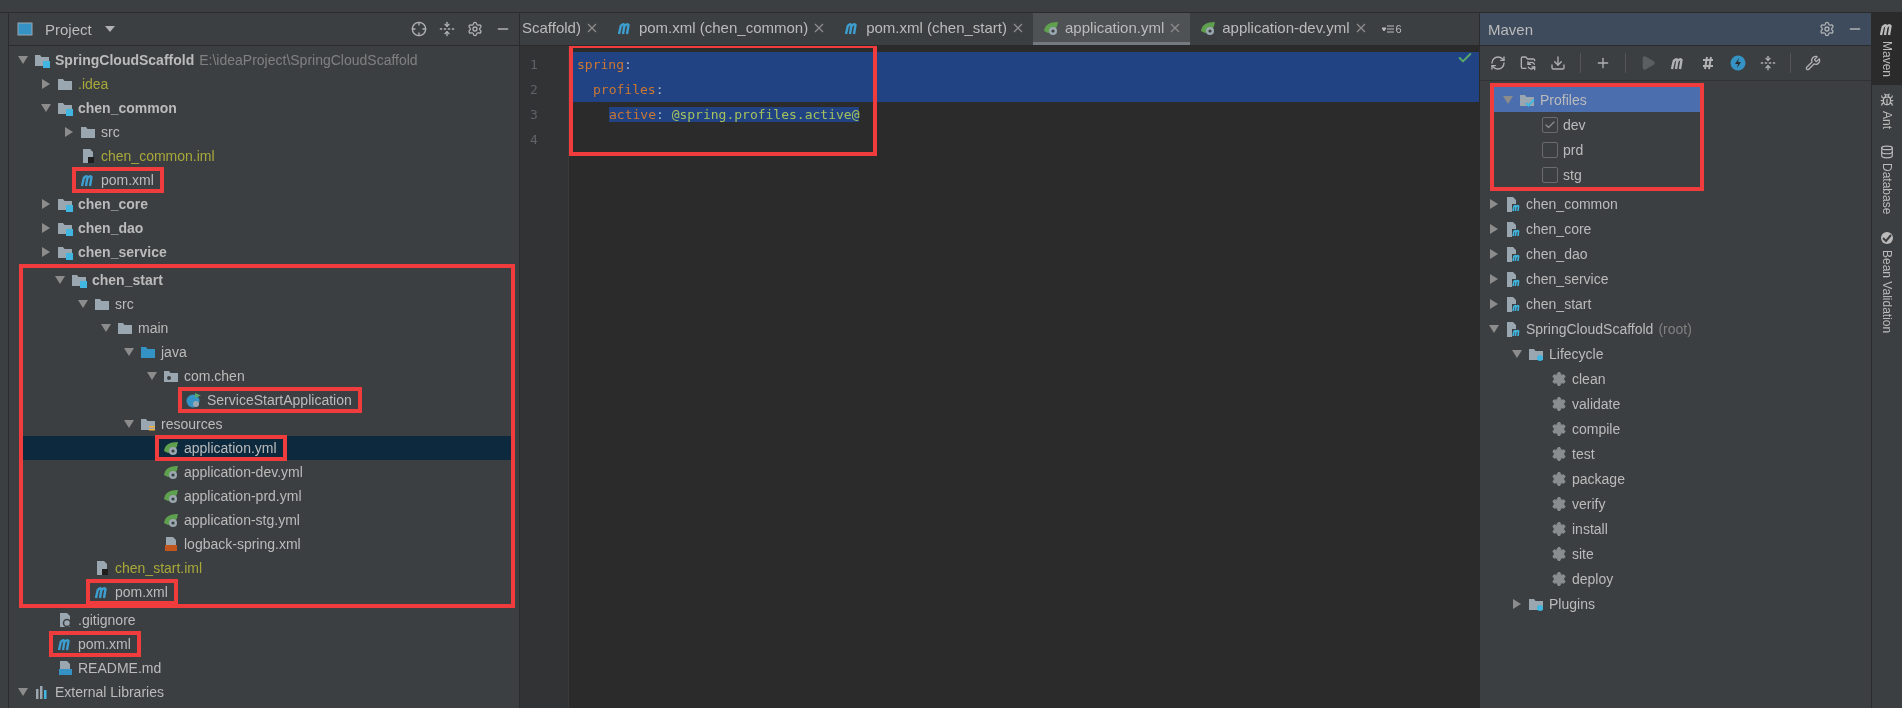 The width and height of the screenshot is (1902, 708). Describe the element at coordinates (267, 472) in the screenshot. I see `tree-item: application-dev.yml` at that location.